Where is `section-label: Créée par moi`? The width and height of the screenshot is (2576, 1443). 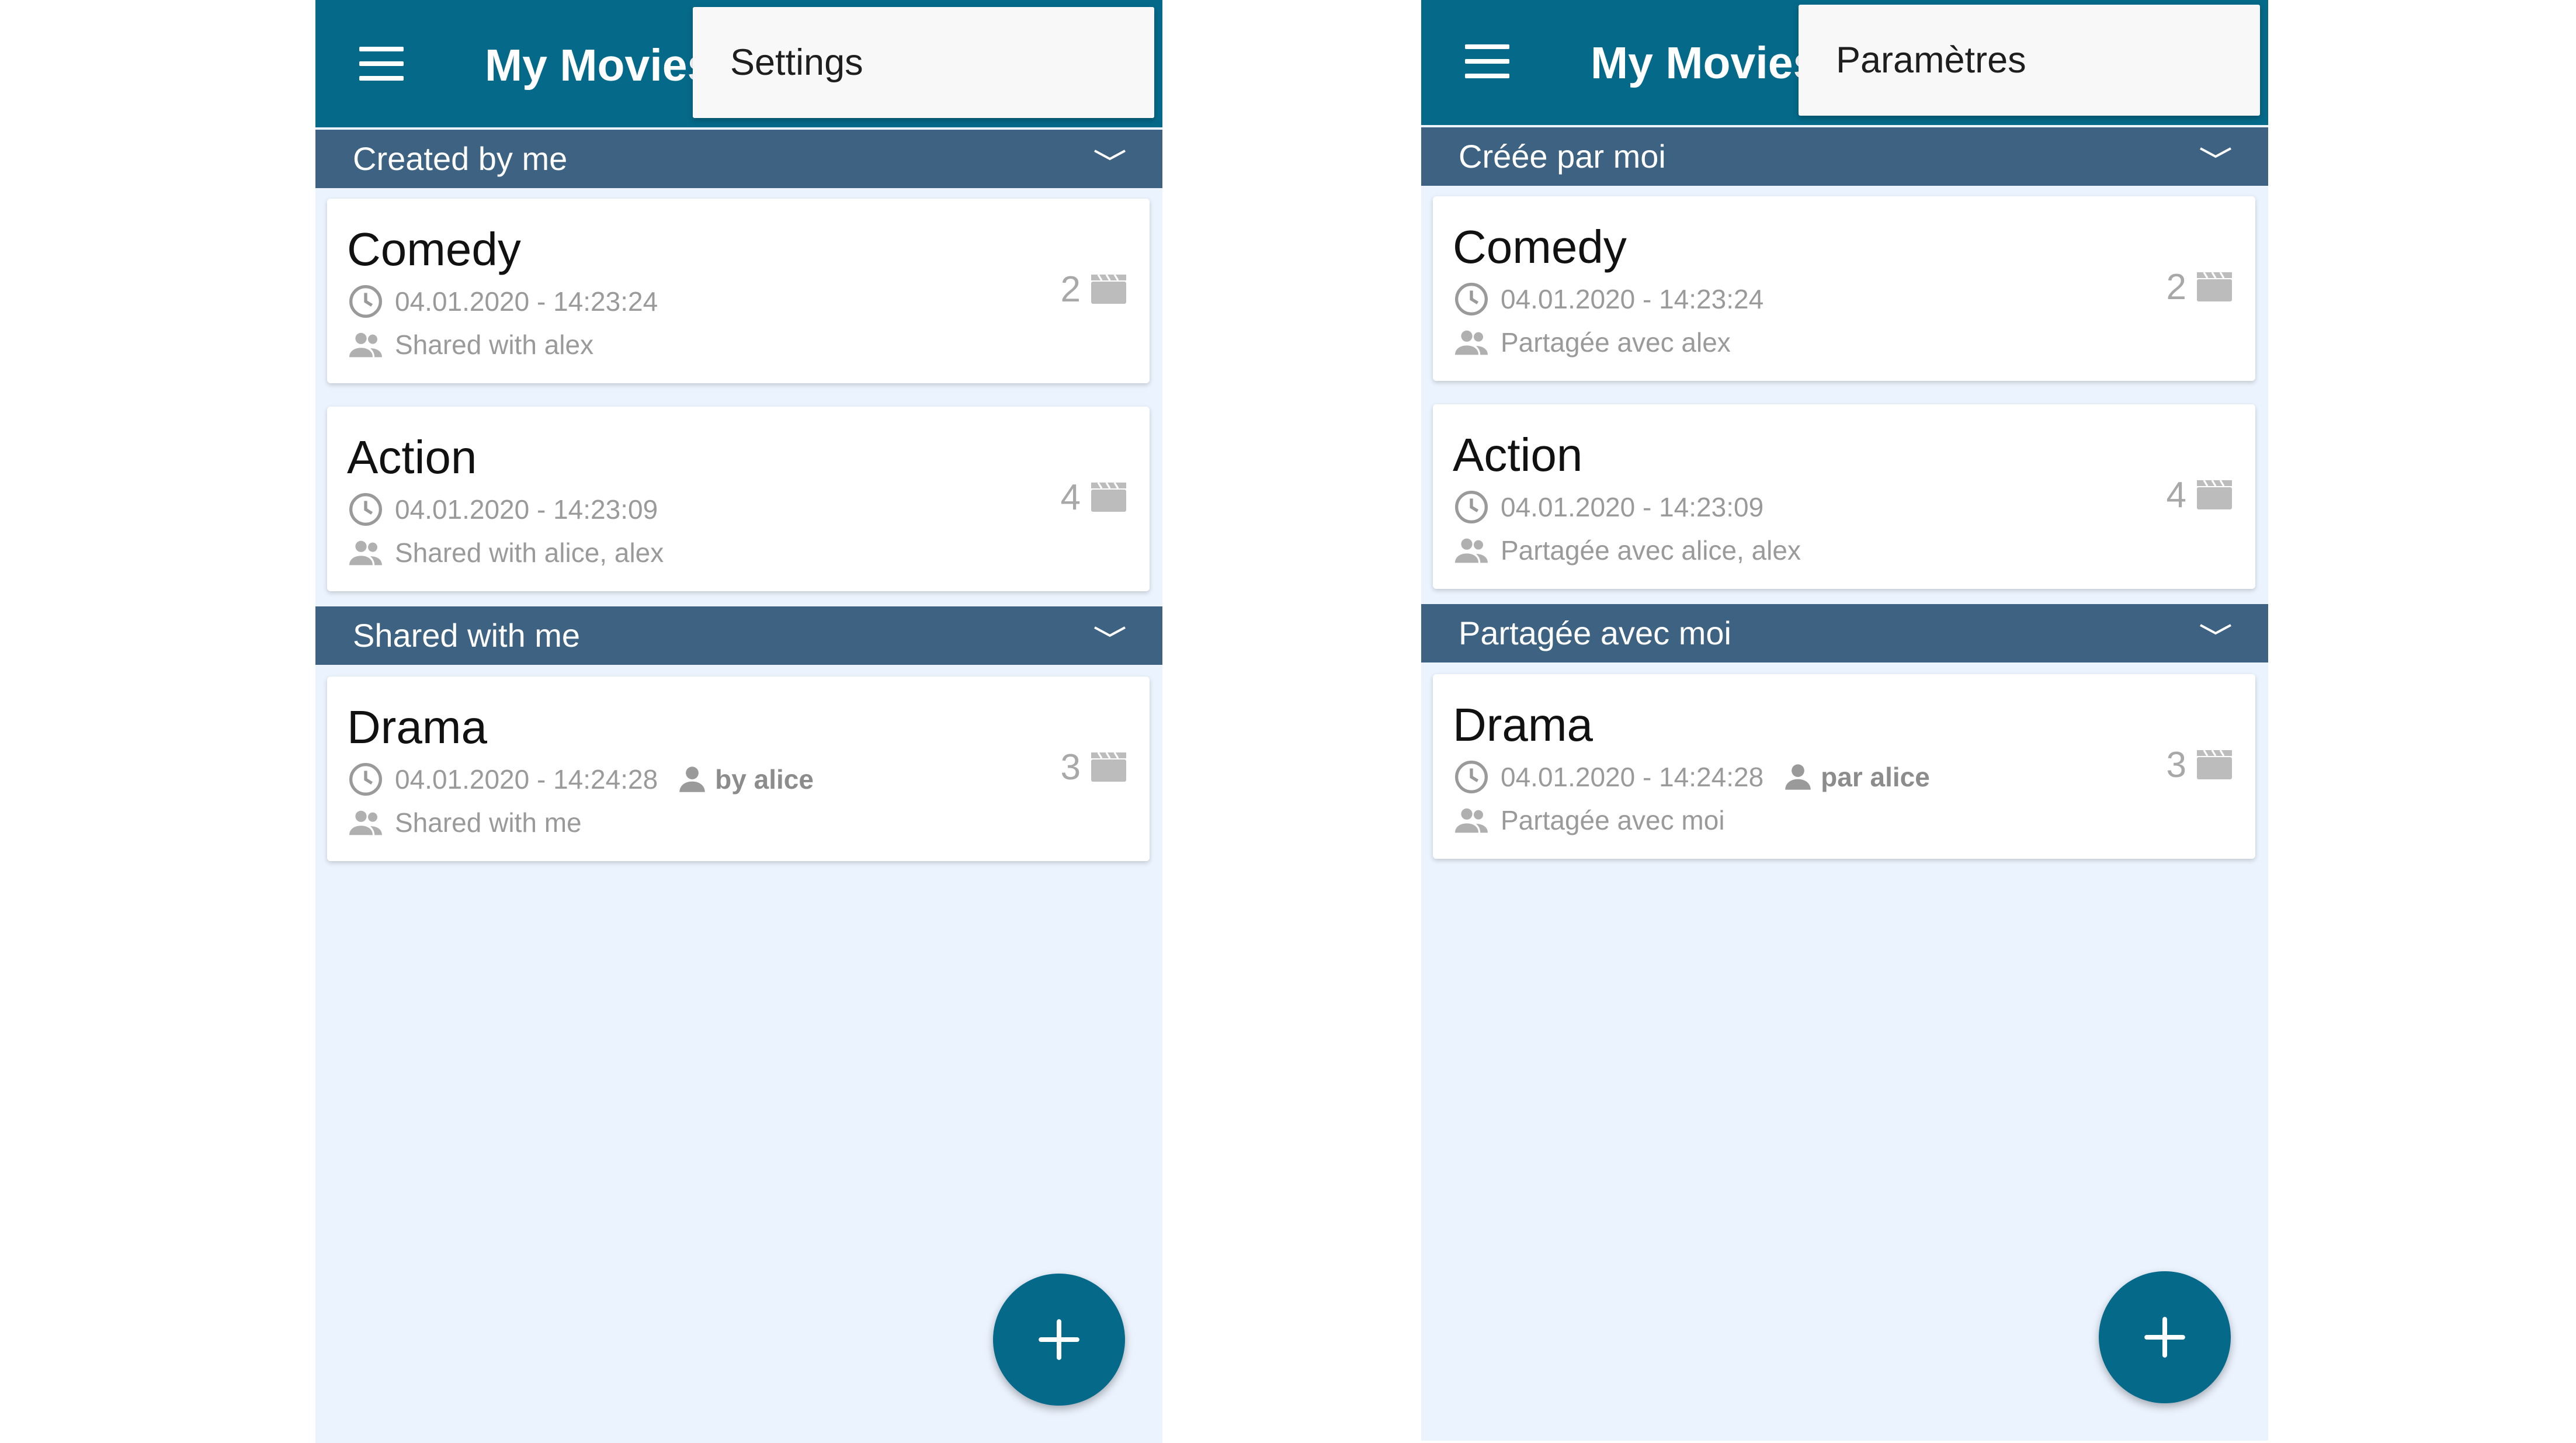 section-label: Créée par moi is located at coordinates (1562, 156).